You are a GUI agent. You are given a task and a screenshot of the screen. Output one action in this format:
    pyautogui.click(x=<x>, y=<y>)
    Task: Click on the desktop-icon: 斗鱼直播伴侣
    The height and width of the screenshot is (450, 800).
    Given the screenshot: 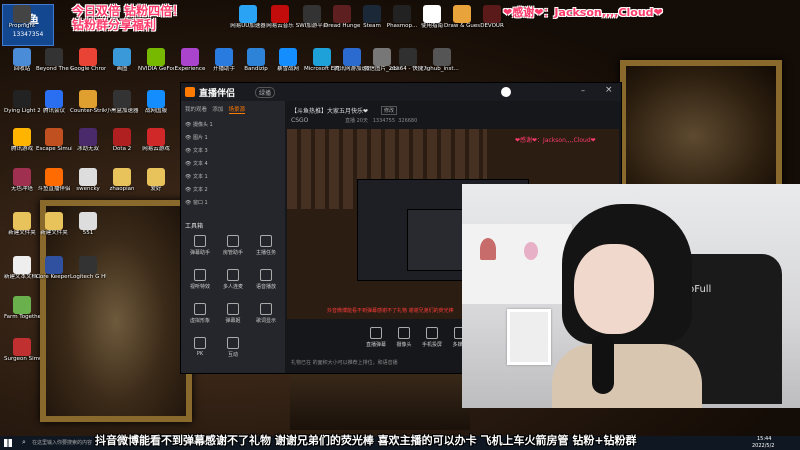 What is the action you would take?
    pyautogui.click(x=54, y=180)
    